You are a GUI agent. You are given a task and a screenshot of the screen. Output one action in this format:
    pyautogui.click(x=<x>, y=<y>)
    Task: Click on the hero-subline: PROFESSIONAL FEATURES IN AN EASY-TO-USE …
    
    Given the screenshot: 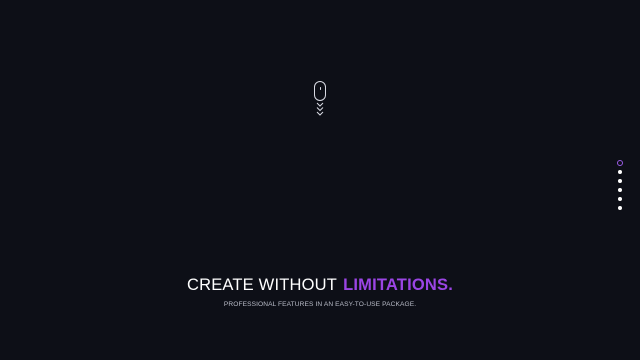 What is the action you would take?
    pyautogui.click(x=320, y=304)
    